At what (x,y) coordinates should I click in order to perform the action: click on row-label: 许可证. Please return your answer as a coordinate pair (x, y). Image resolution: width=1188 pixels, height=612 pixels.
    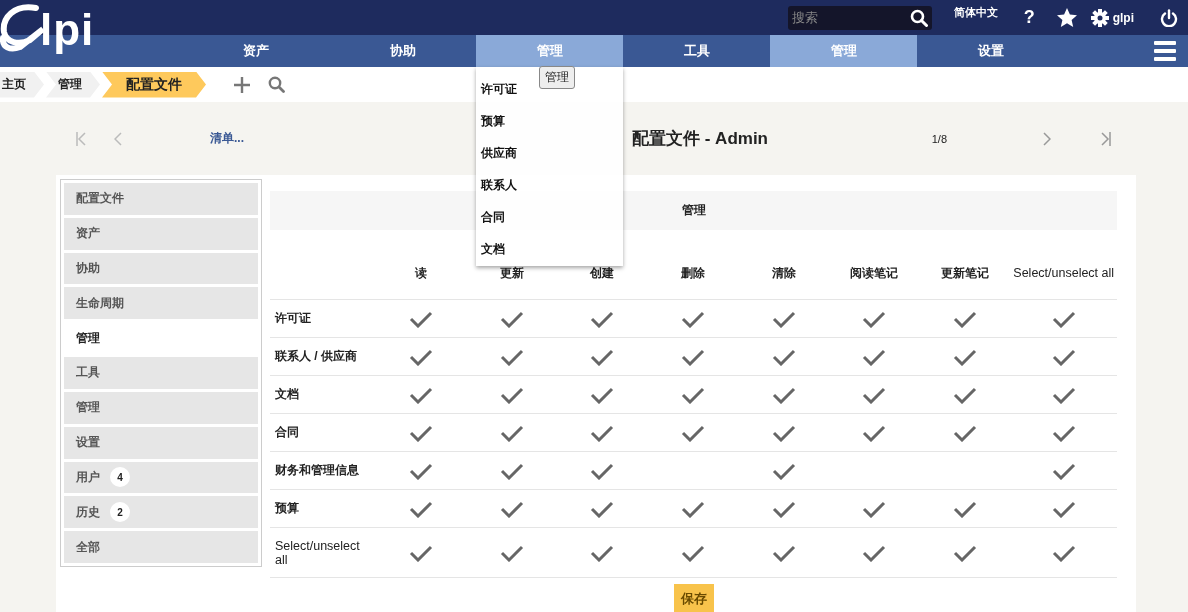
    Looking at the image, I should click on (323, 318).